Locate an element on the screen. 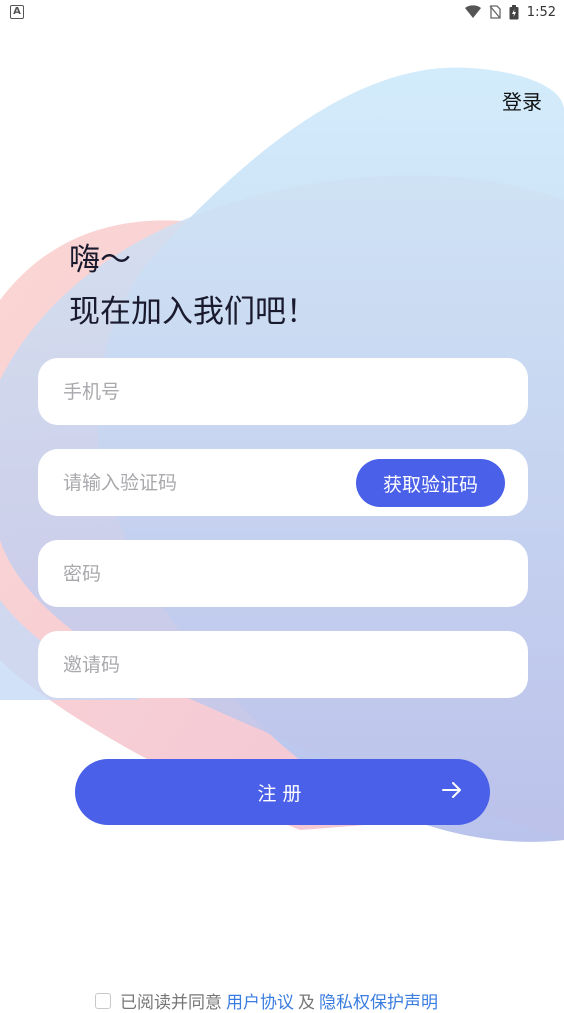 Image resolution: width=564 pixels, height=1013 pixels. password-input is located at coordinates (203, 573).